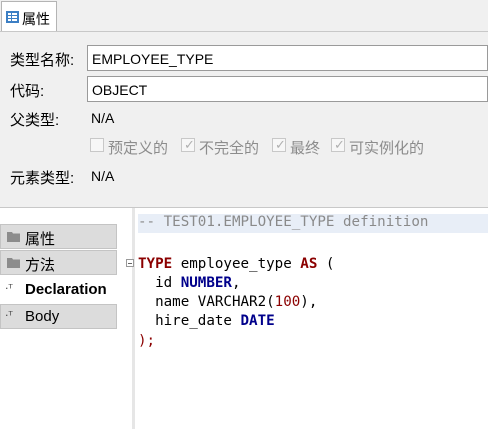 The image size is (488, 429). What do you see at coordinates (9, 288) in the screenshot?
I see `declaration-icon: ·ᵀ` at bounding box center [9, 288].